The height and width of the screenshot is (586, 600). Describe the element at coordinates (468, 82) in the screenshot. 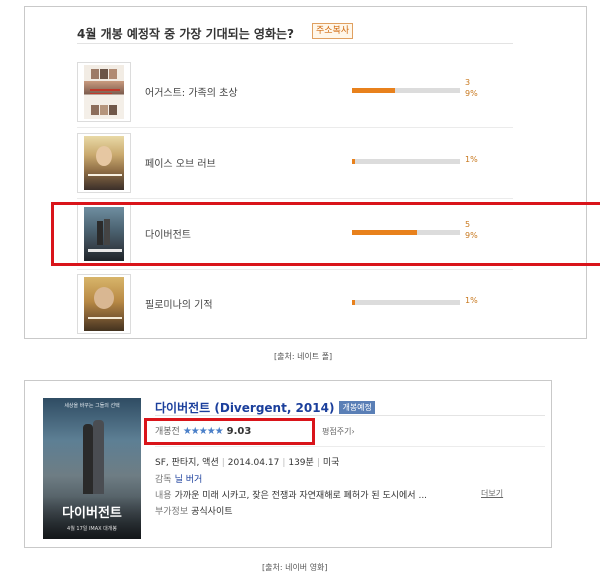

I see `vote-count: 3` at that location.